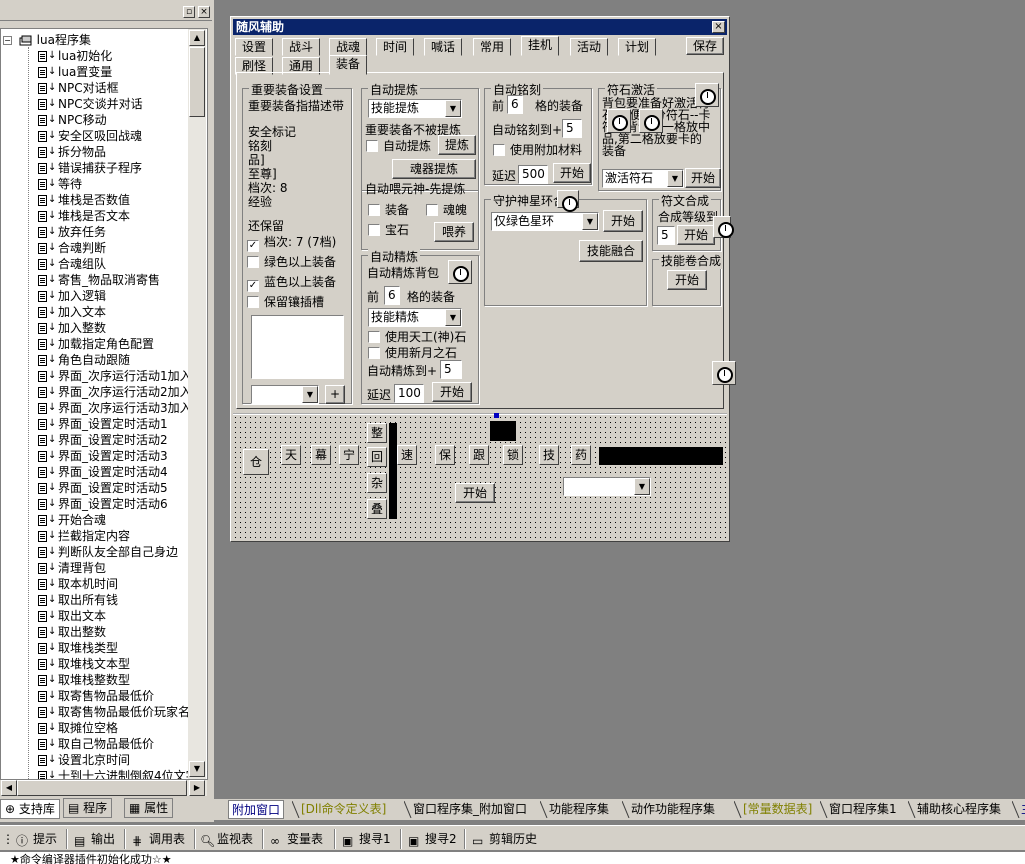  I want to click on forge-delay-input: 100, so click(409, 393).